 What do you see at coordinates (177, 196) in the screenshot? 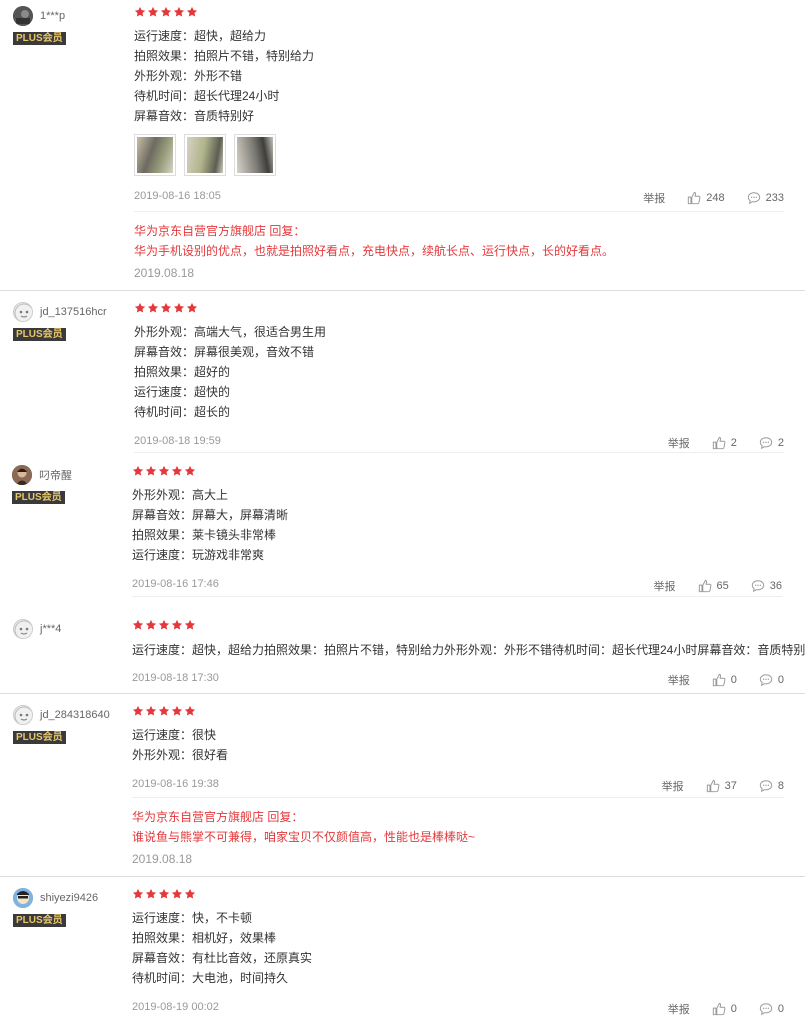
I see `review-date: 2019-08-16 18:05` at bounding box center [177, 196].